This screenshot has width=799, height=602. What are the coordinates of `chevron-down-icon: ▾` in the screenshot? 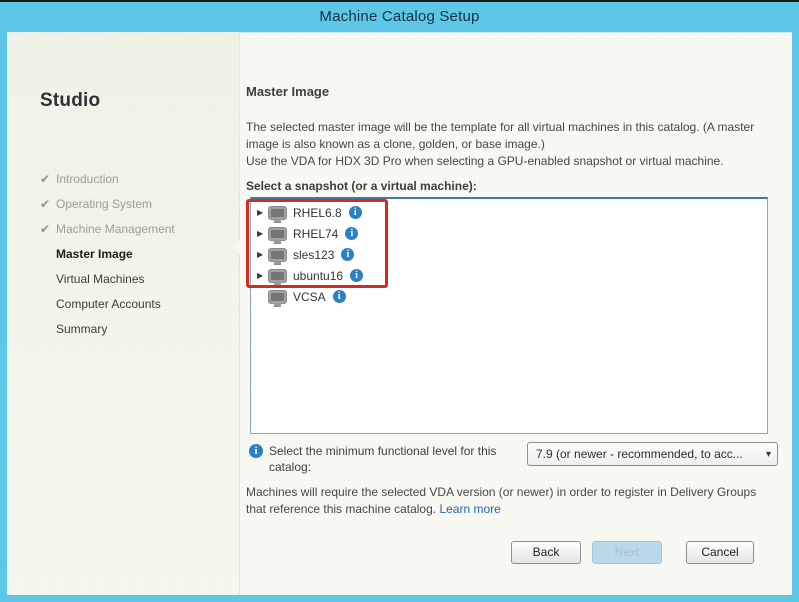 It's located at (768, 454).